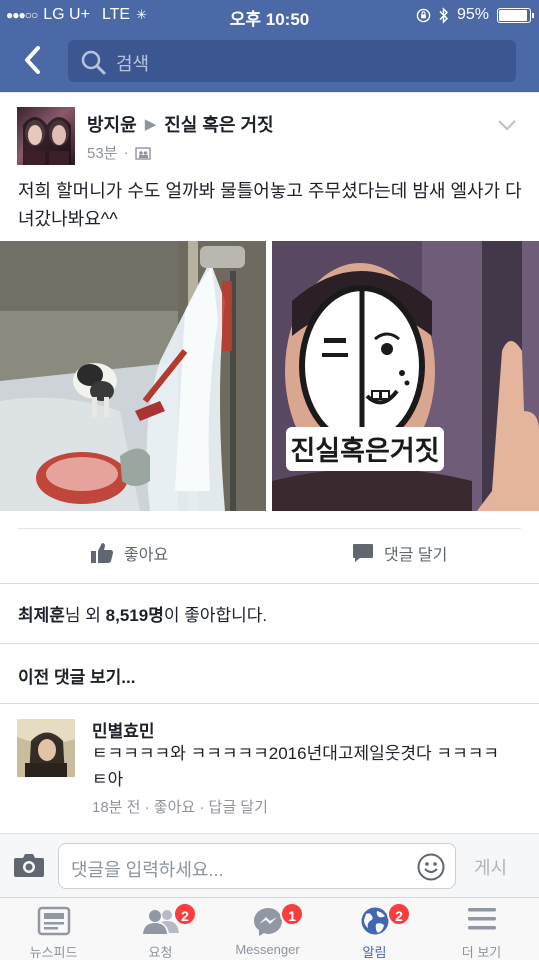 The height and width of the screenshot is (960, 539). What do you see at coordinates (269, 528) in the screenshot?
I see `actions-divider` at bounding box center [269, 528].